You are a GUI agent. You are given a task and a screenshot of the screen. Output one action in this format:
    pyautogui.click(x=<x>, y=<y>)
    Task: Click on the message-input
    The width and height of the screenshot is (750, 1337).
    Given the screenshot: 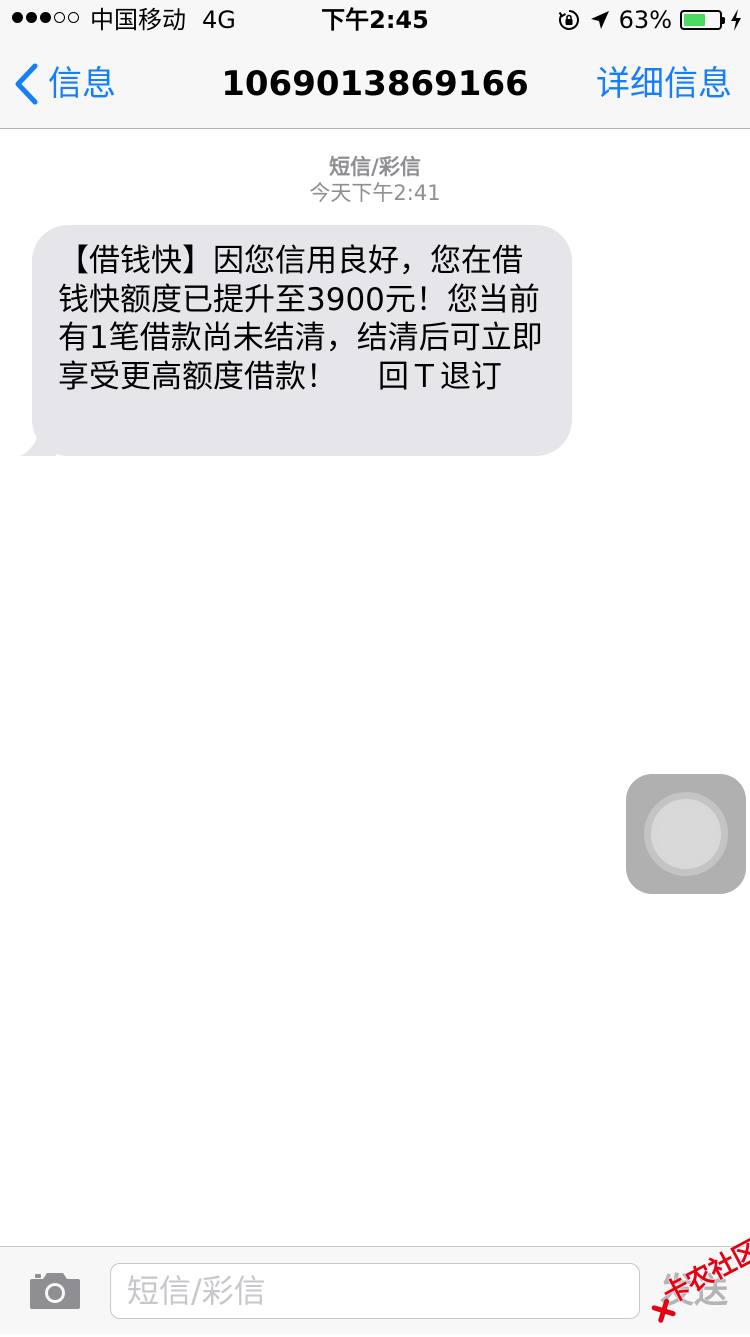 What is the action you would take?
    pyautogui.click(x=375, y=1291)
    